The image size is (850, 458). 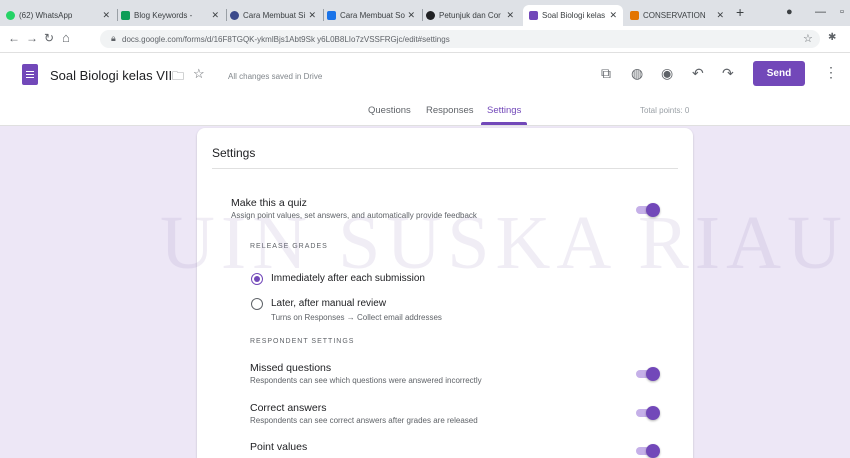 I want to click on quiz-toggle, so click(x=647, y=210).